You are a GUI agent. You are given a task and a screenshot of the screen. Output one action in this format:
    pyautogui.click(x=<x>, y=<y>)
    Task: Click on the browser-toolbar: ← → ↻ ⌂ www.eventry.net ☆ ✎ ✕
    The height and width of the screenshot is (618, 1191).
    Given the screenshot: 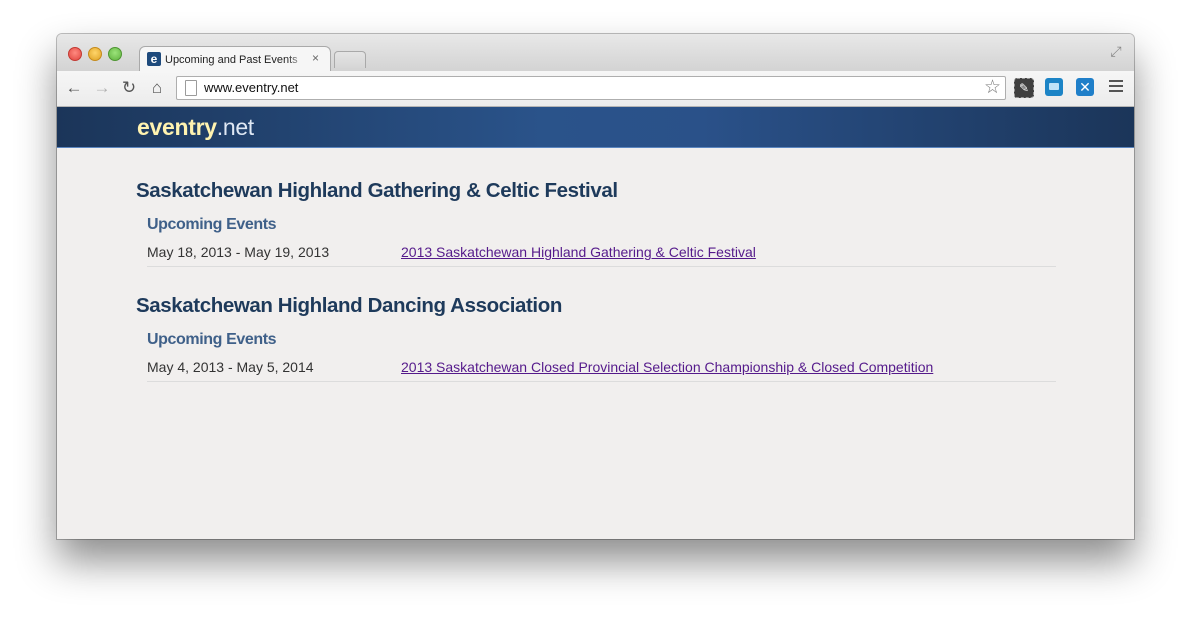 What is the action you would take?
    pyautogui.click(x=595, y=89)
    